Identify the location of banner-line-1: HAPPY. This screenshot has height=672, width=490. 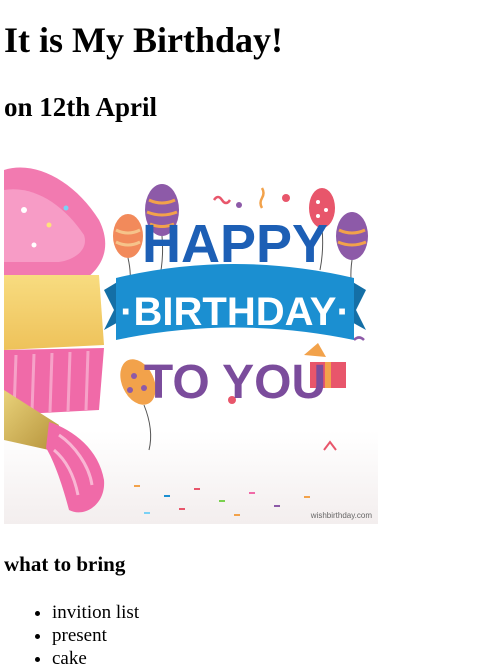
(235, 244).